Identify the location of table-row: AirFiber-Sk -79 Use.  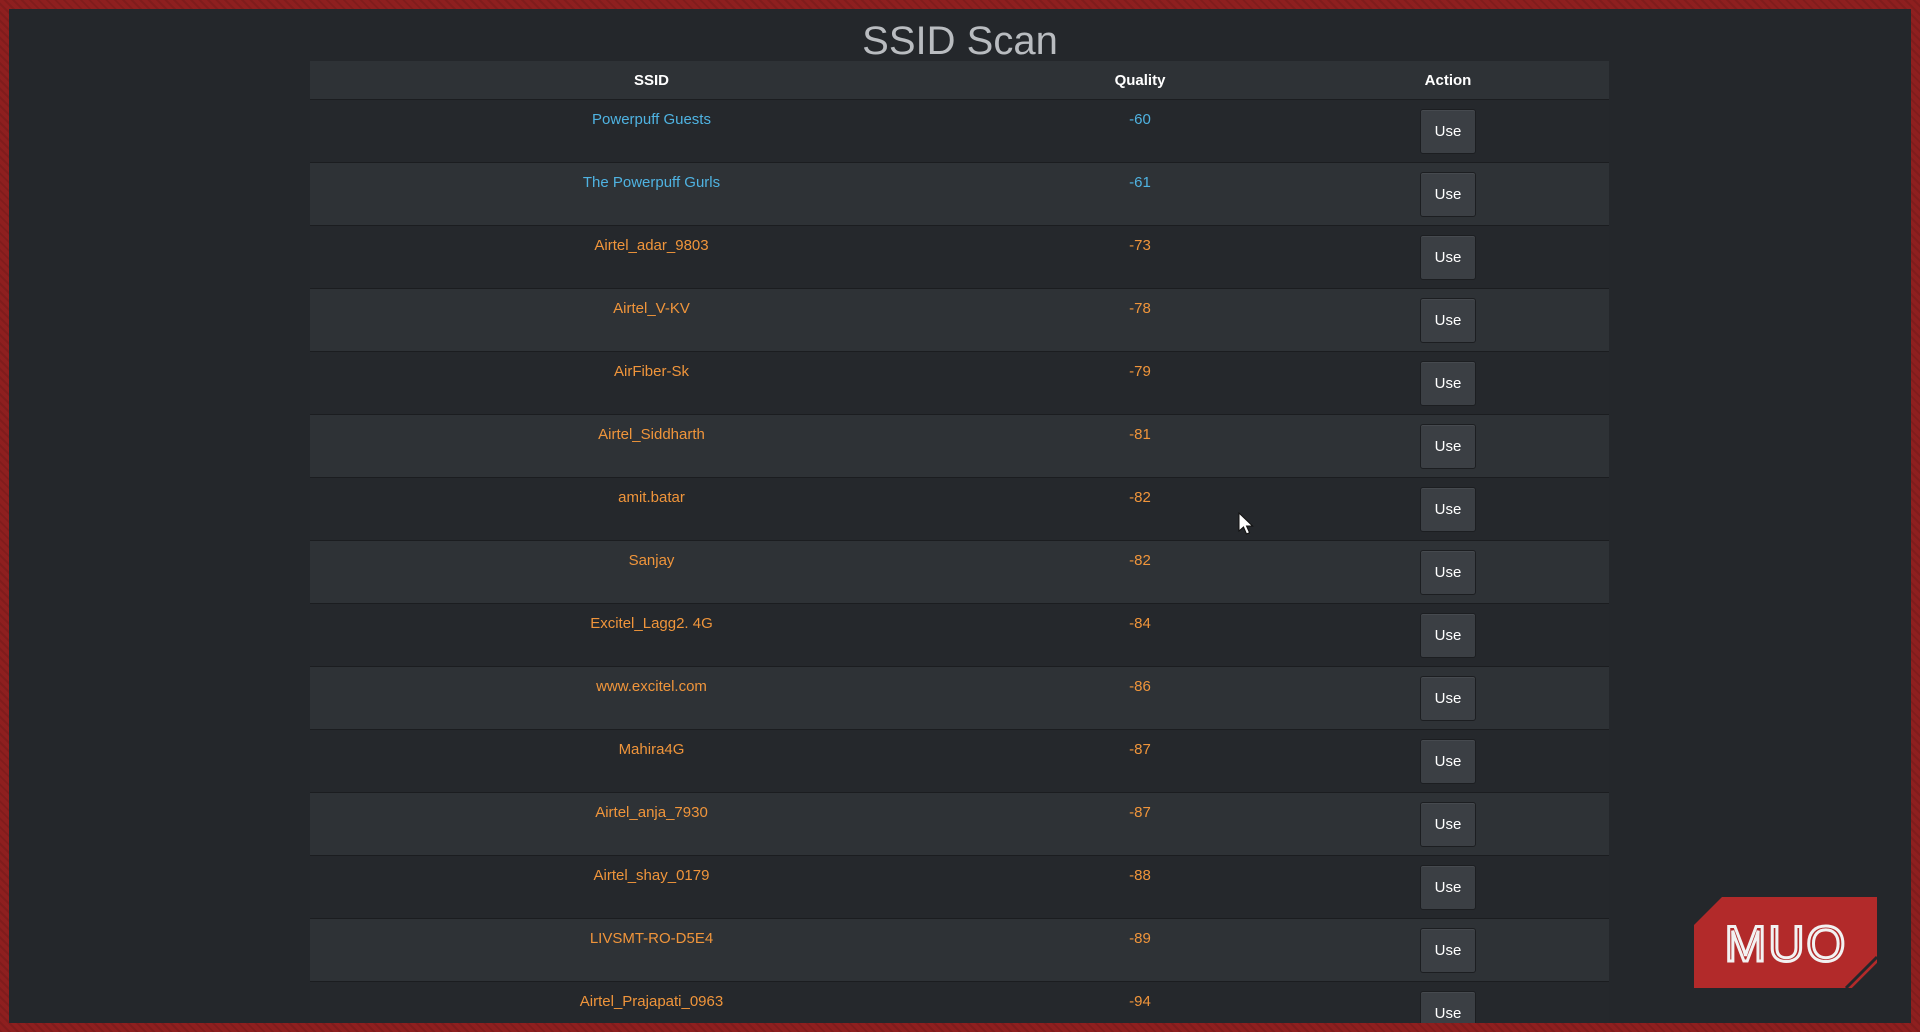
(959, 383).